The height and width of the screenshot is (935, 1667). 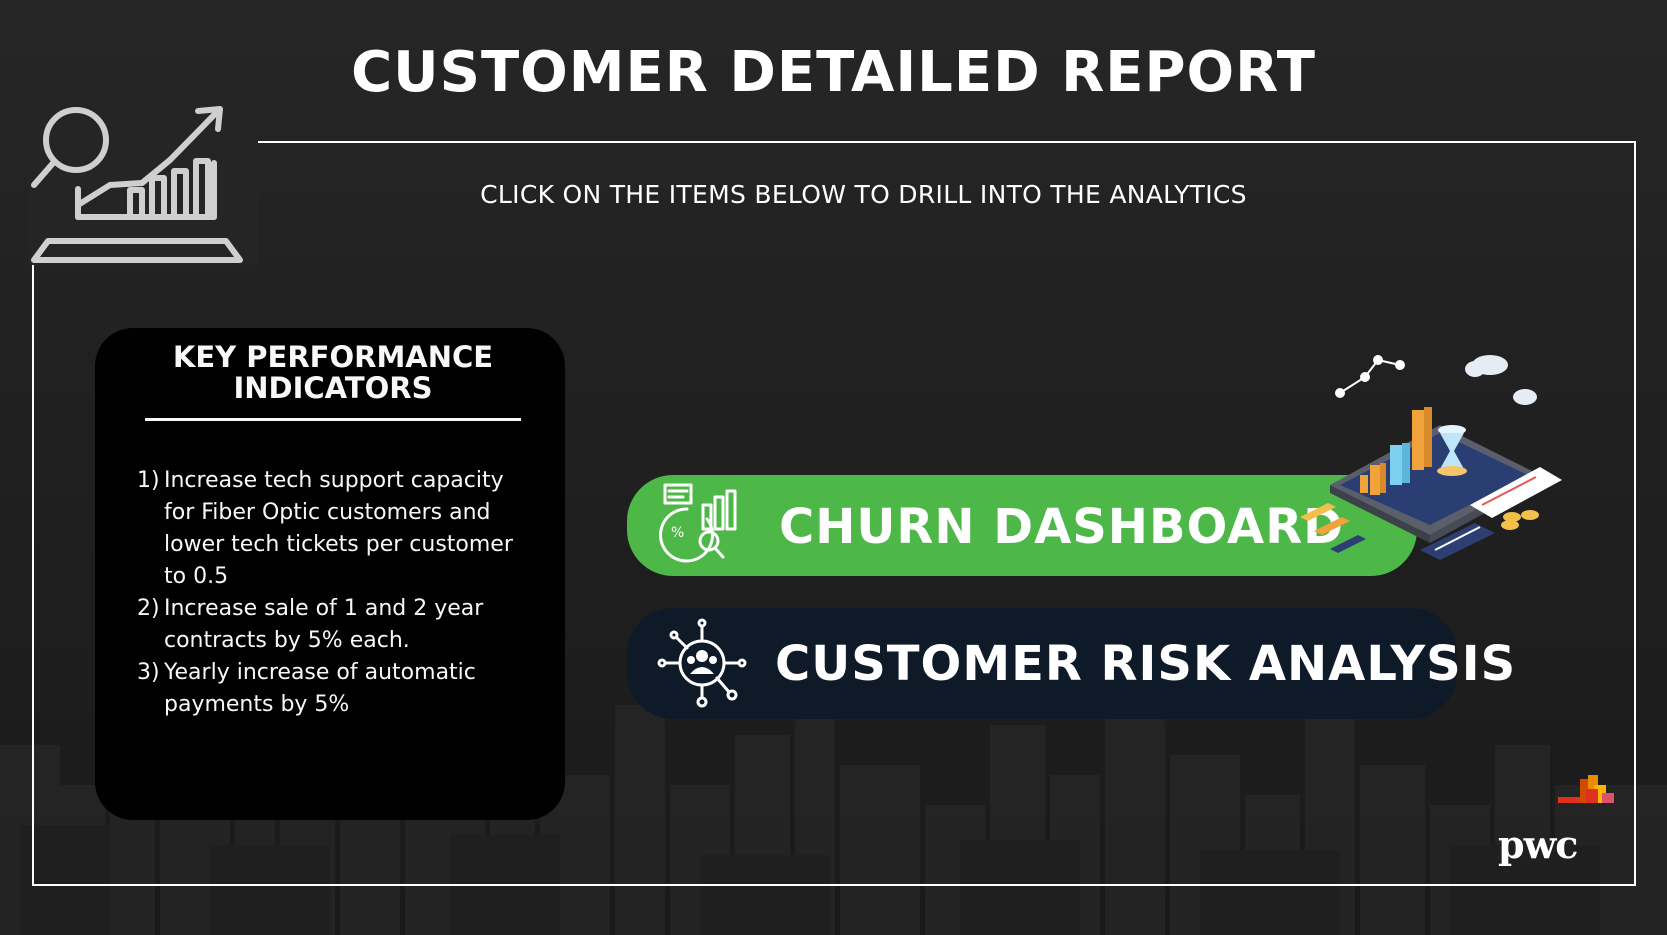 I want to click on customer-risk-analysis-label: CUSTOMER RISK ANALYSIS, so click(x=1146, y=664).